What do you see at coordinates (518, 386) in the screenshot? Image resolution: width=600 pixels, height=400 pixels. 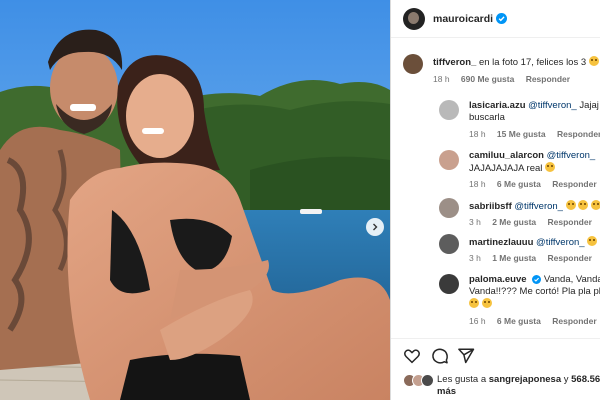 I see `likes-text: Les gusta a sangrejaponesa y 568.569 más` at bounding box center [518, 386].